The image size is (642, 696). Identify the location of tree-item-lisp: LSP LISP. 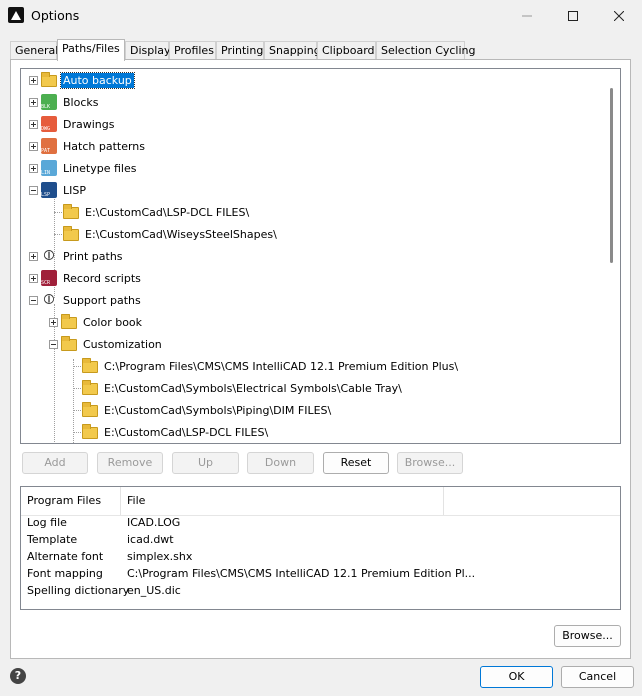
(58, 190).